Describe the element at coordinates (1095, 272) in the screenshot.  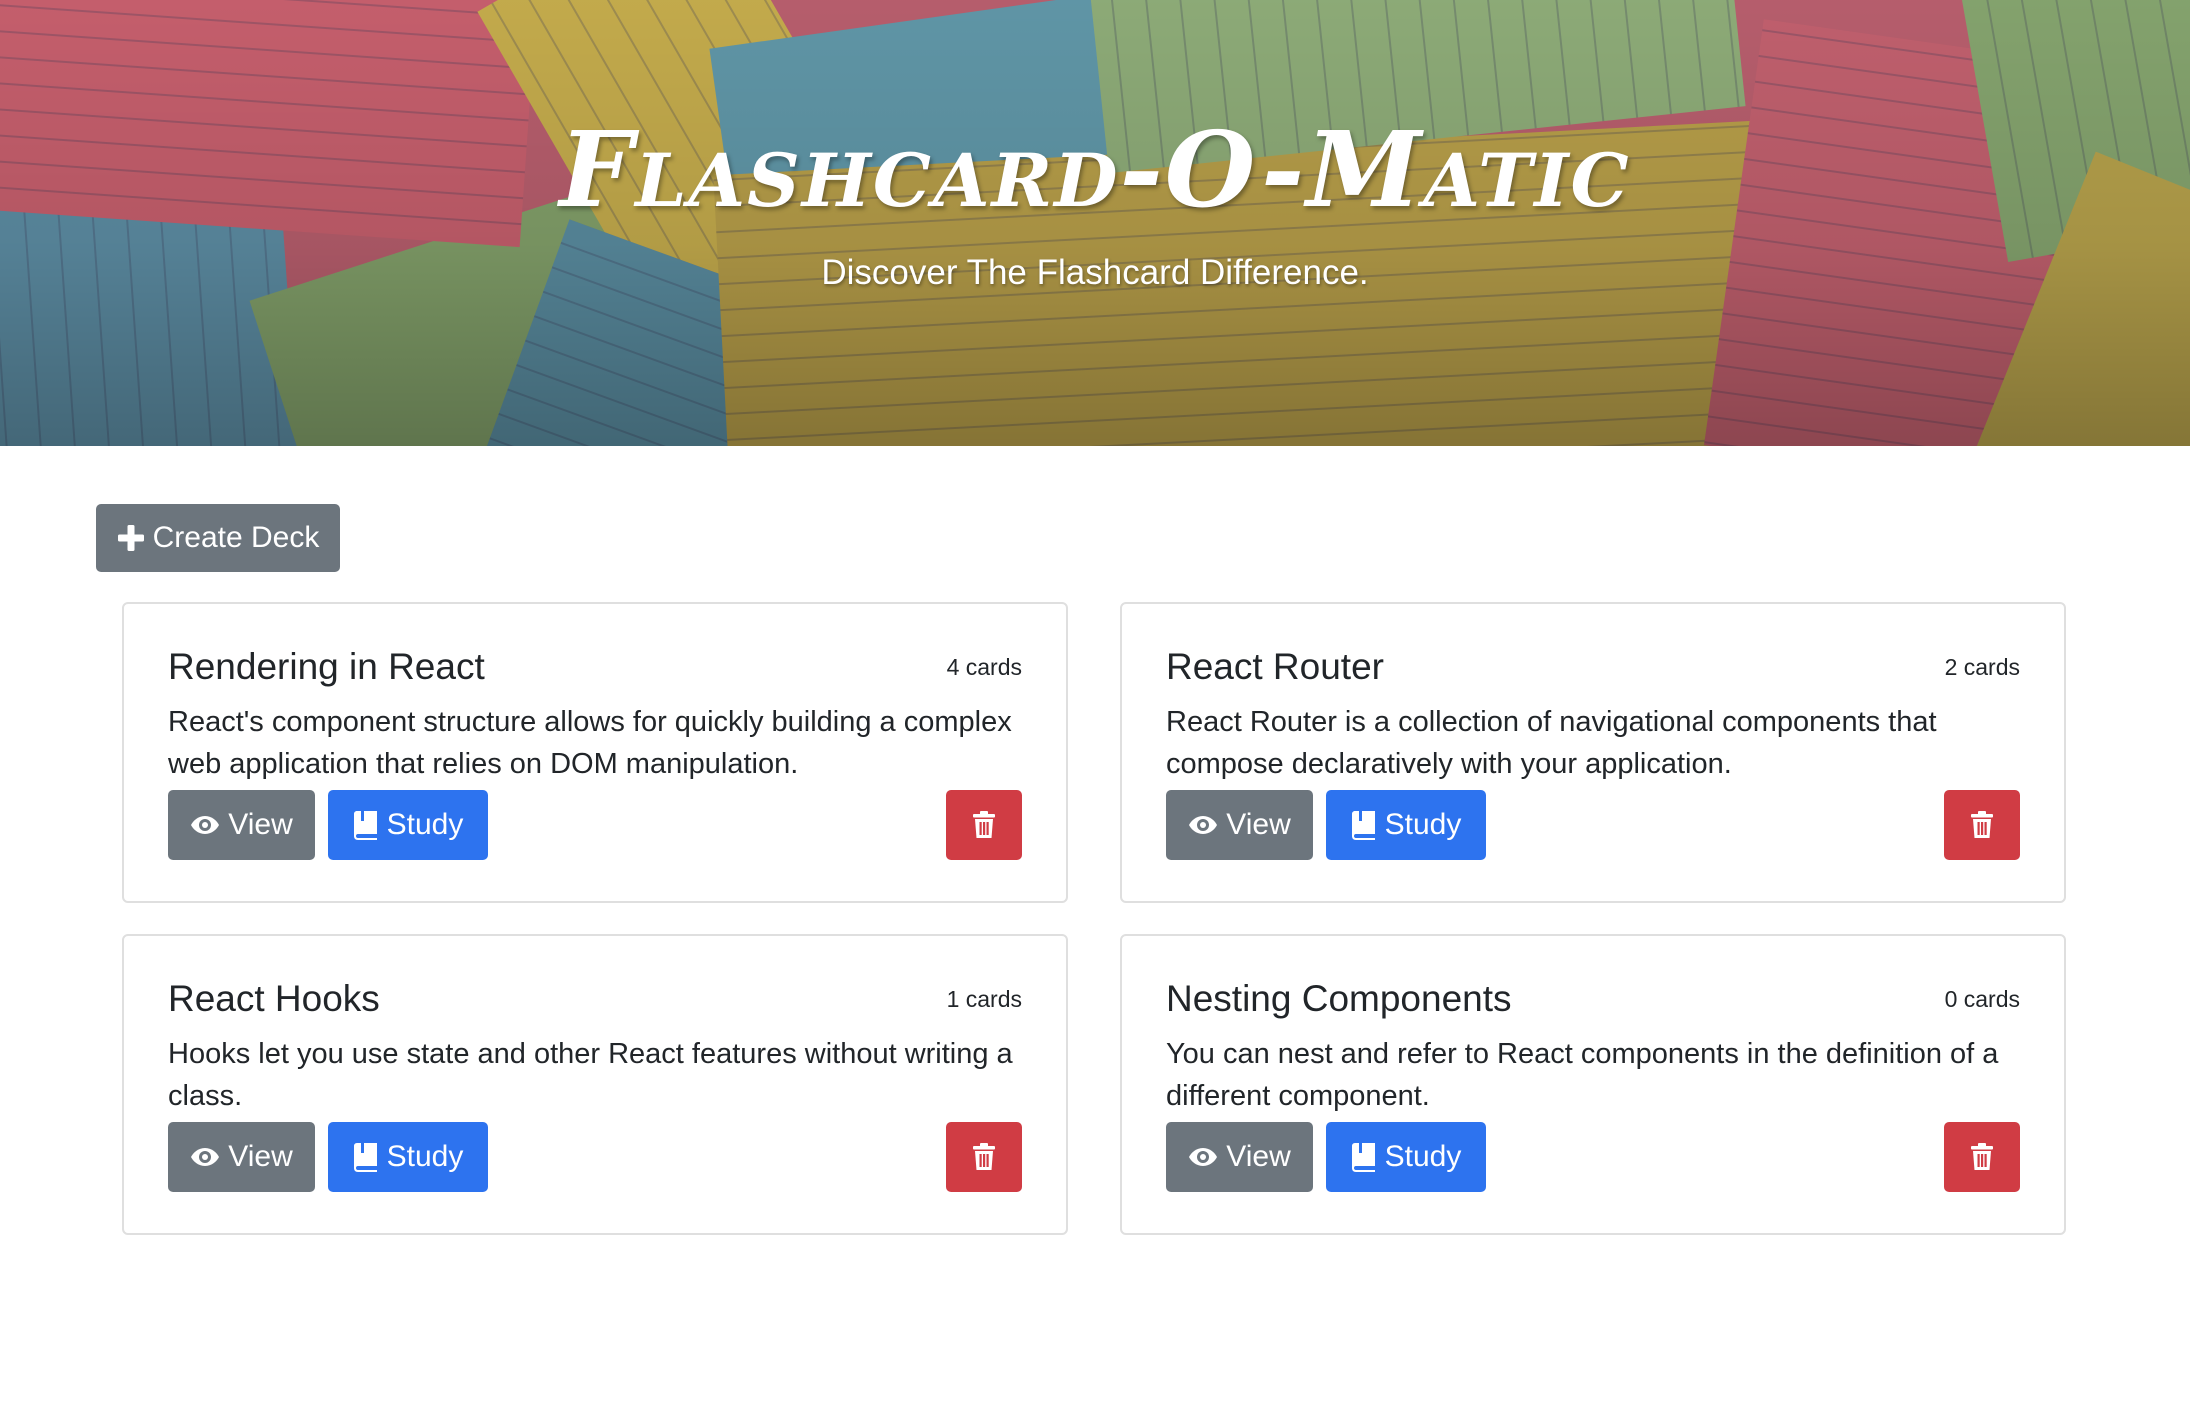
I see `app-subtitle: Discover The Flashcard Difference.` at that location.